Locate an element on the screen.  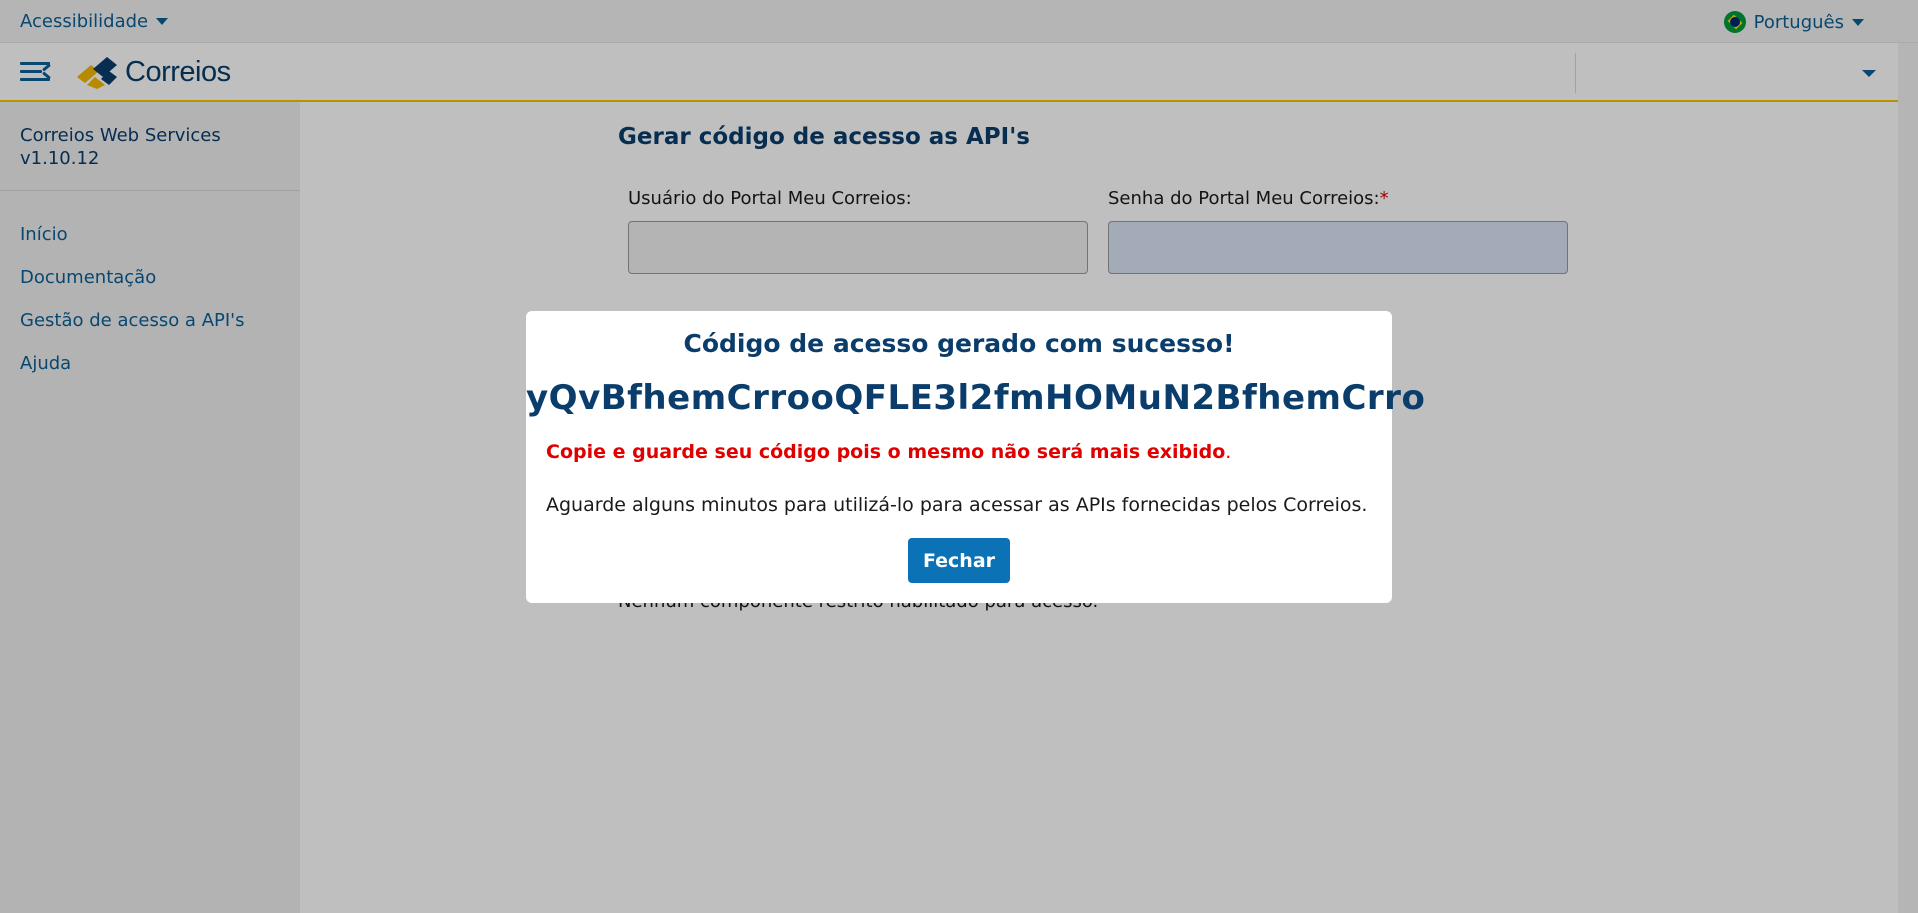
close-button: Fechar is located at coordinates (959, 560).